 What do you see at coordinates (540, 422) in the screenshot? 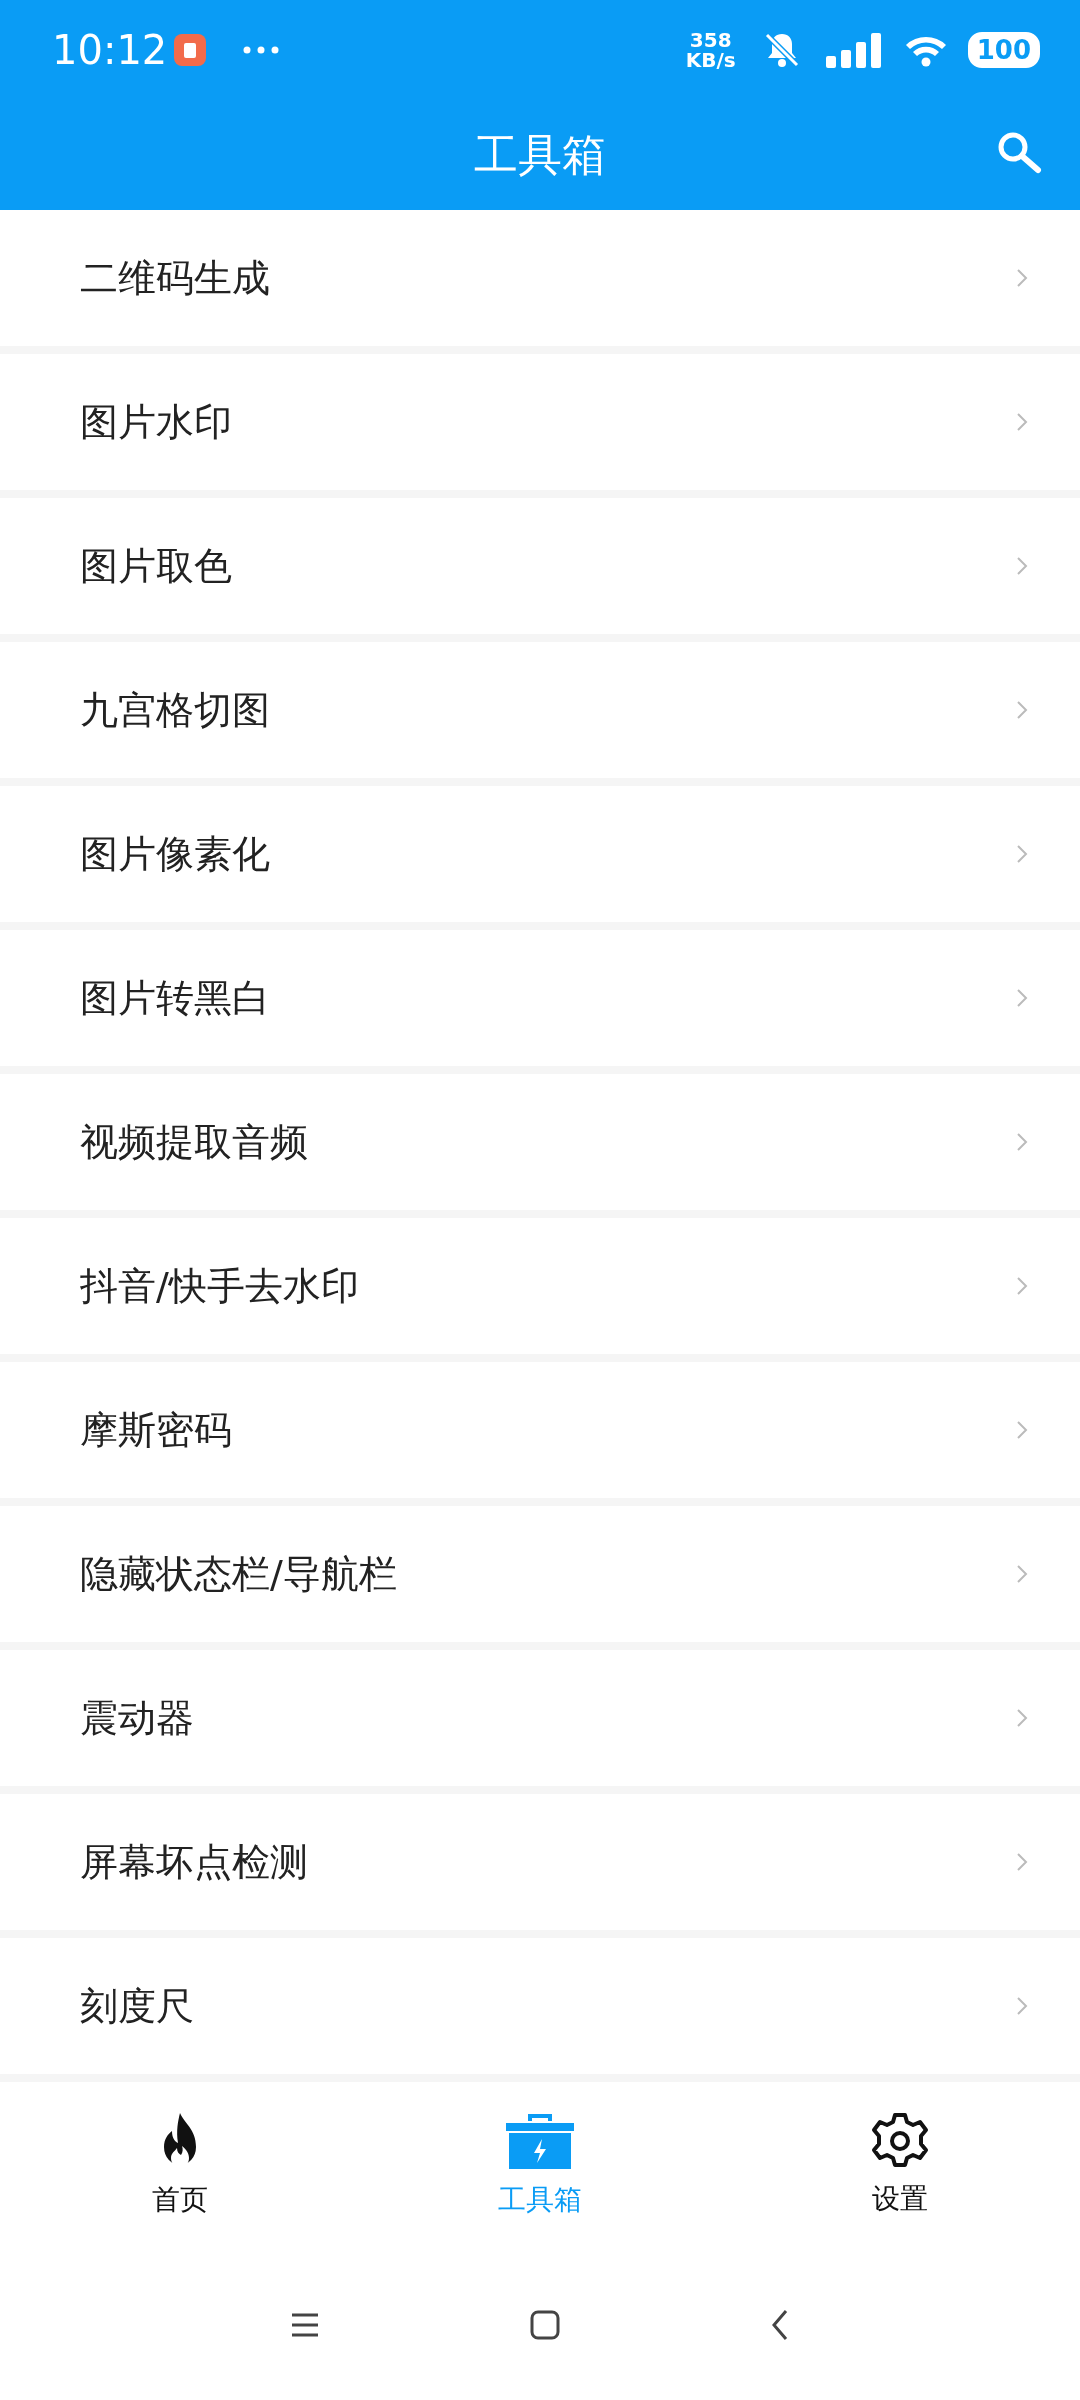
I see `tool-list-item: 图片水印` at bounding box center [540, 422].